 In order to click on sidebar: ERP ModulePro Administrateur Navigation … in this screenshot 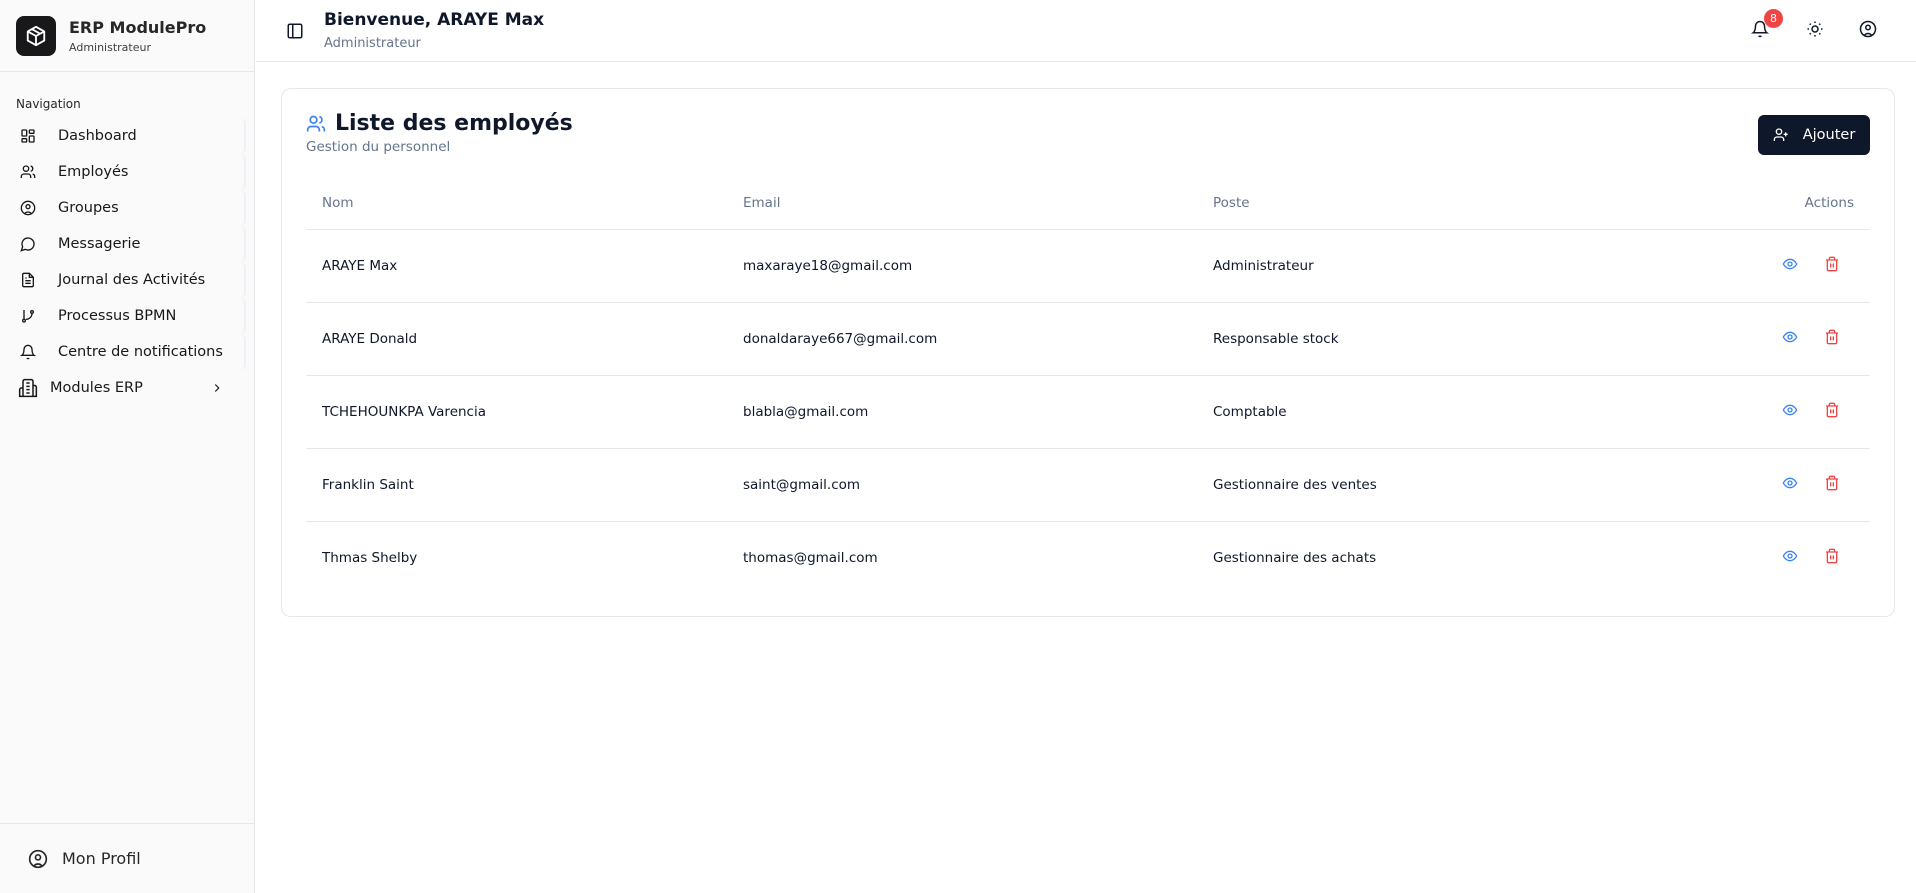, I will do `click(127, 446)`.